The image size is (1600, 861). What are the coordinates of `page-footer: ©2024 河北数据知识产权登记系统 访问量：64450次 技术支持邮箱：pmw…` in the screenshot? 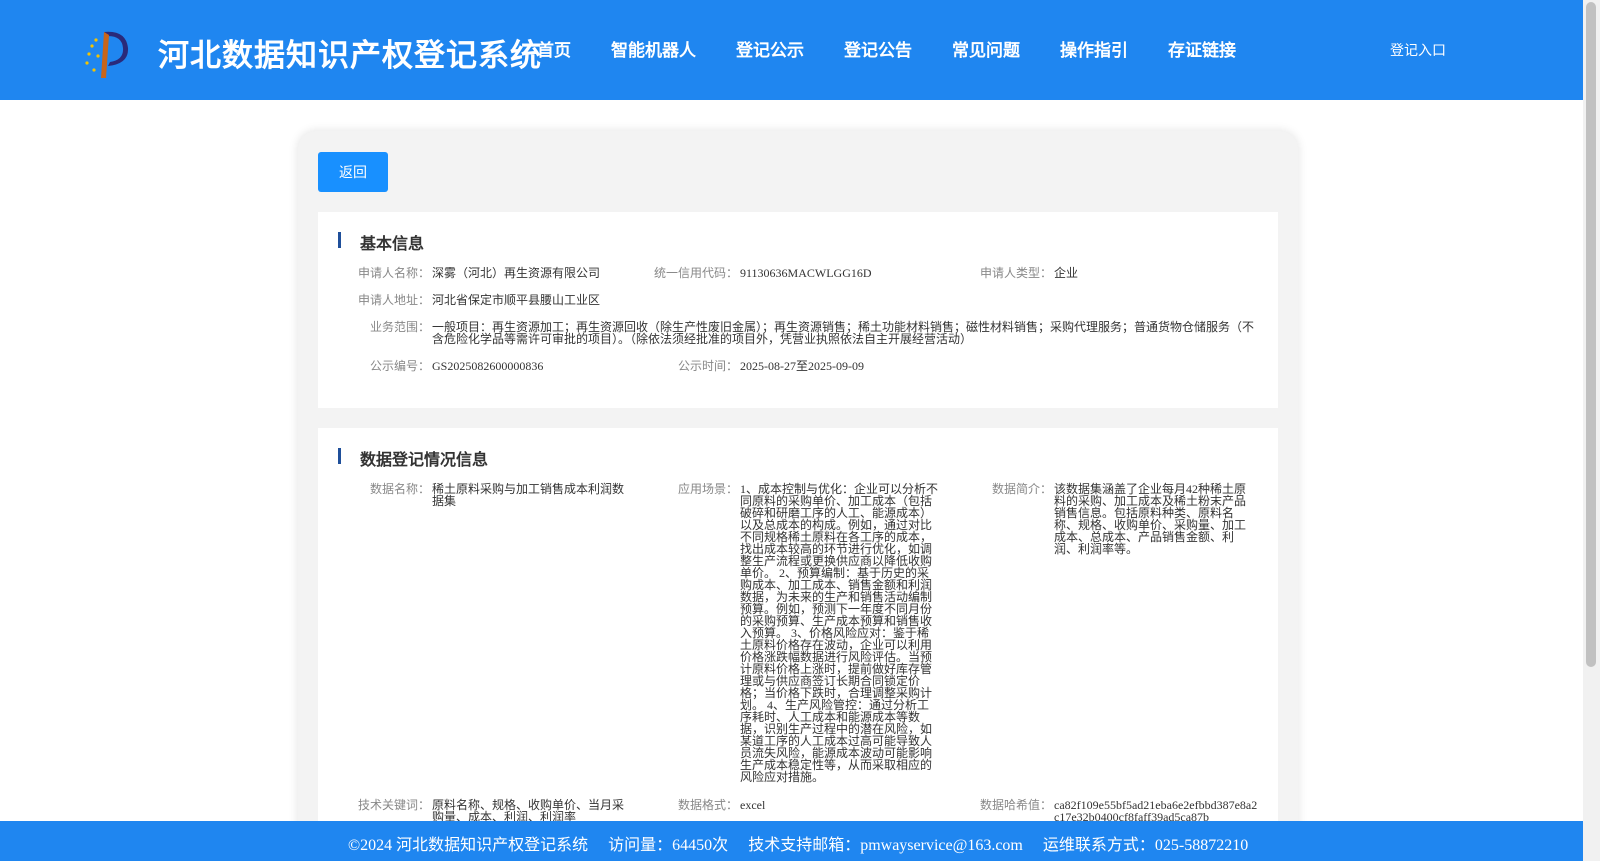 It's located at (791, 841).